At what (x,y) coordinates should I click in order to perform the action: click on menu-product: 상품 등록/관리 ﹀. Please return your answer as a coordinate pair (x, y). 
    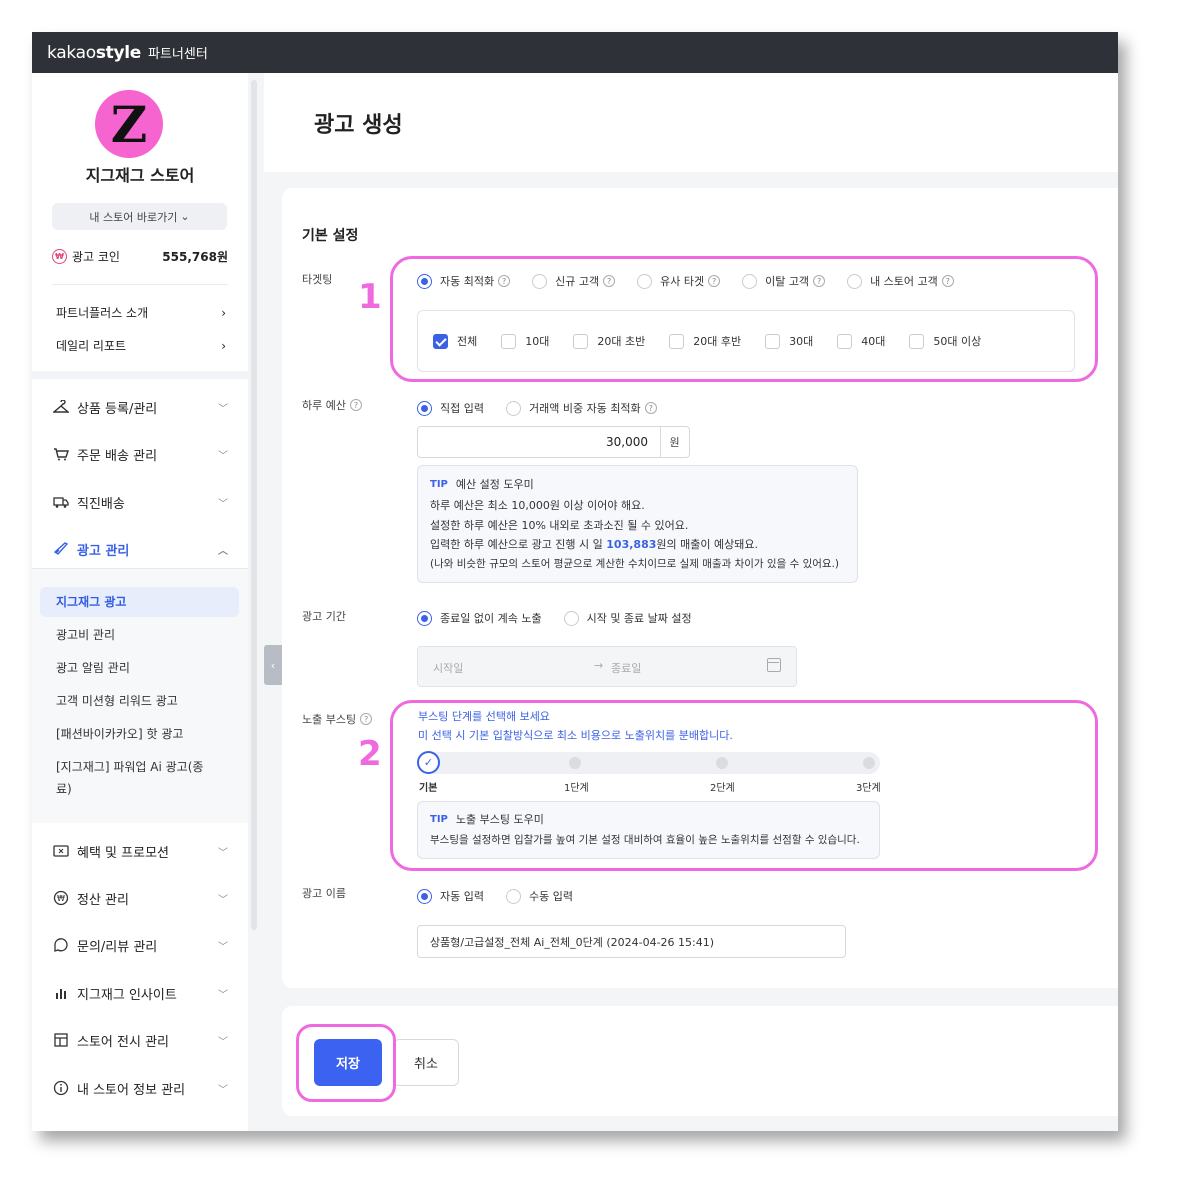
    Looking at the image, I should click on (140, 407).